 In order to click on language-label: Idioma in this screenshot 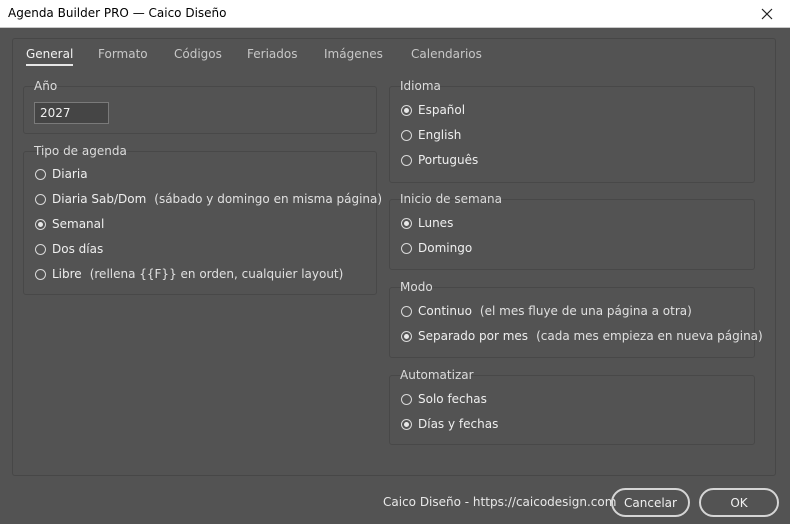, I will do `click(420, 86)`.